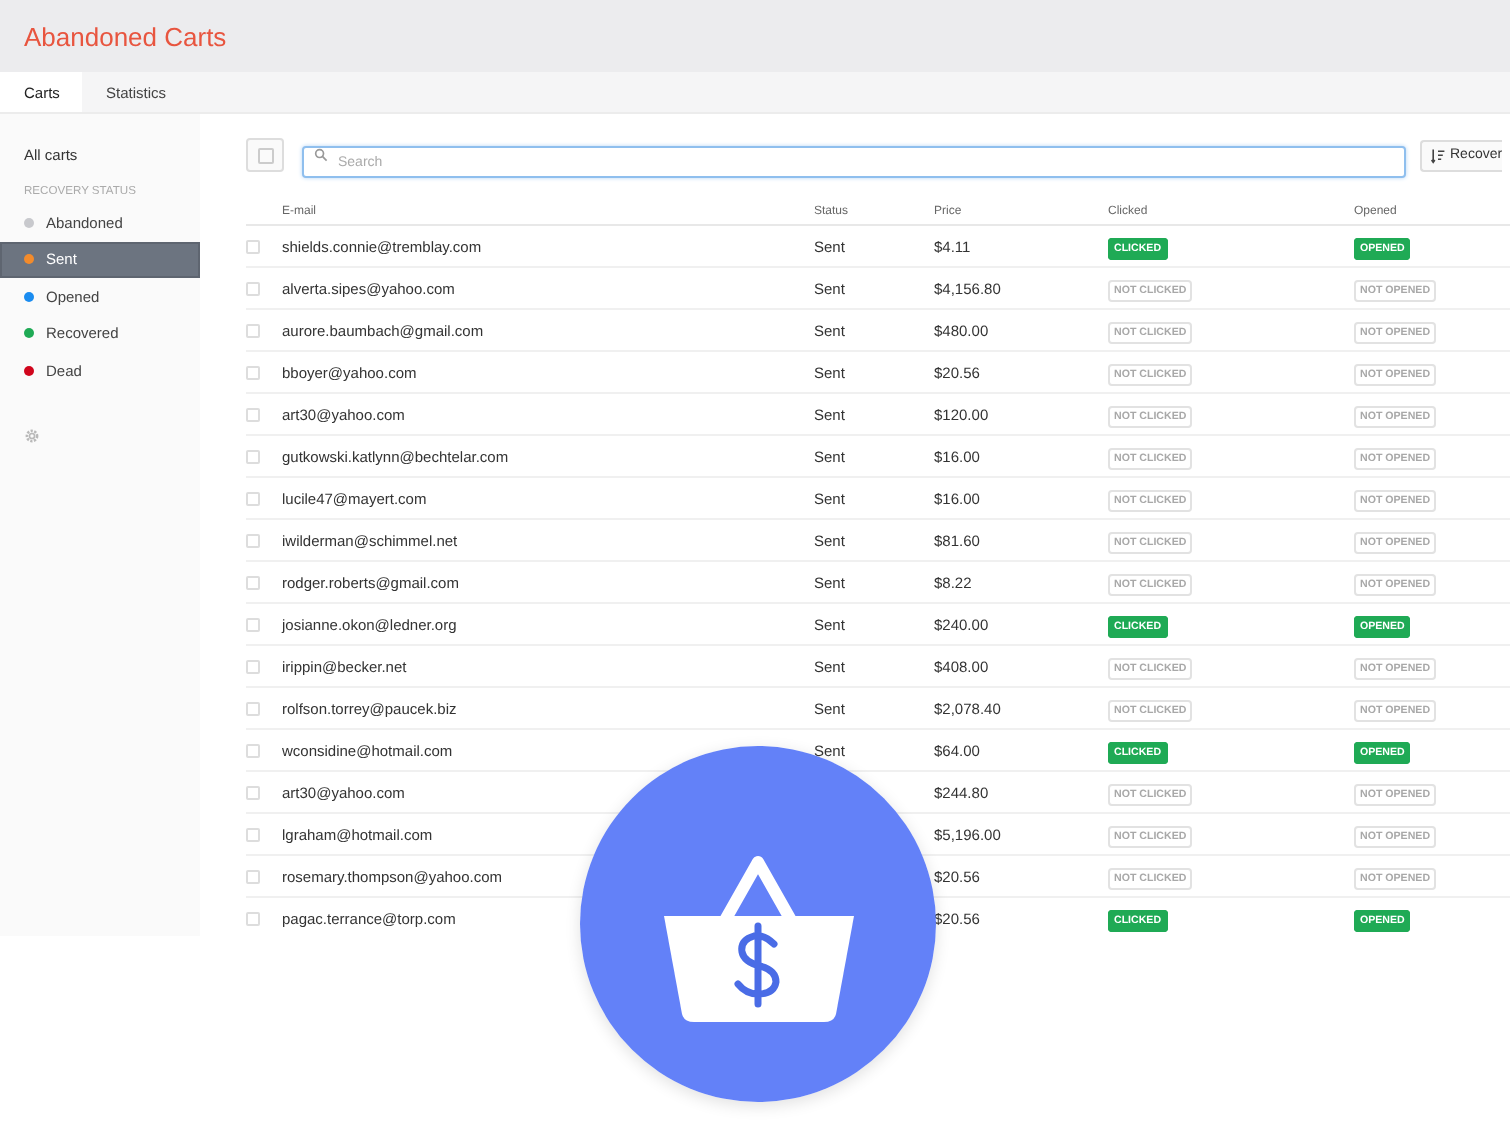 This screenshot has height=1146, width=1510. What do you see at coordinates (1438, 155) in the screenshot?
I see `sort-icon` at bounding box center [1438, 155].